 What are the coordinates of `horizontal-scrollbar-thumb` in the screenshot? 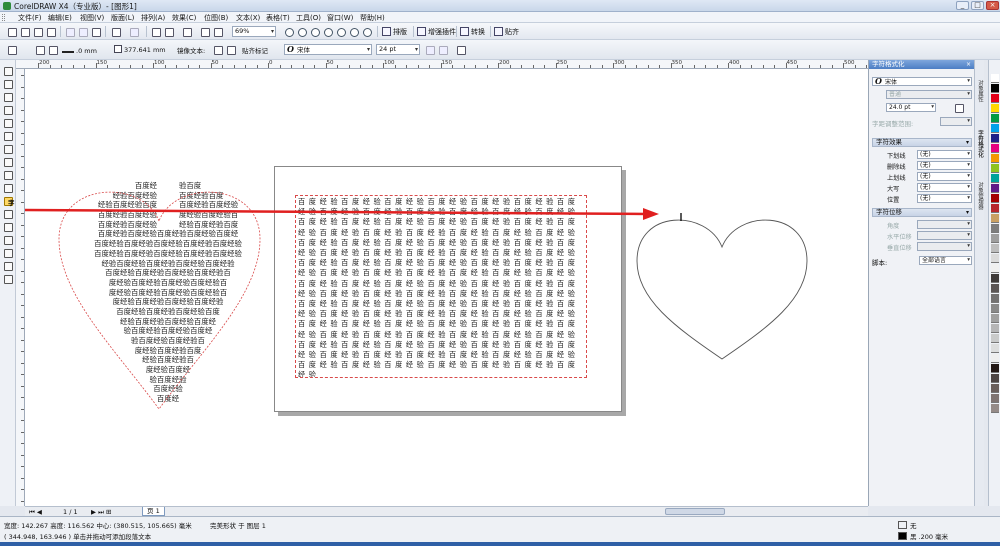 It's located at (695, 511).